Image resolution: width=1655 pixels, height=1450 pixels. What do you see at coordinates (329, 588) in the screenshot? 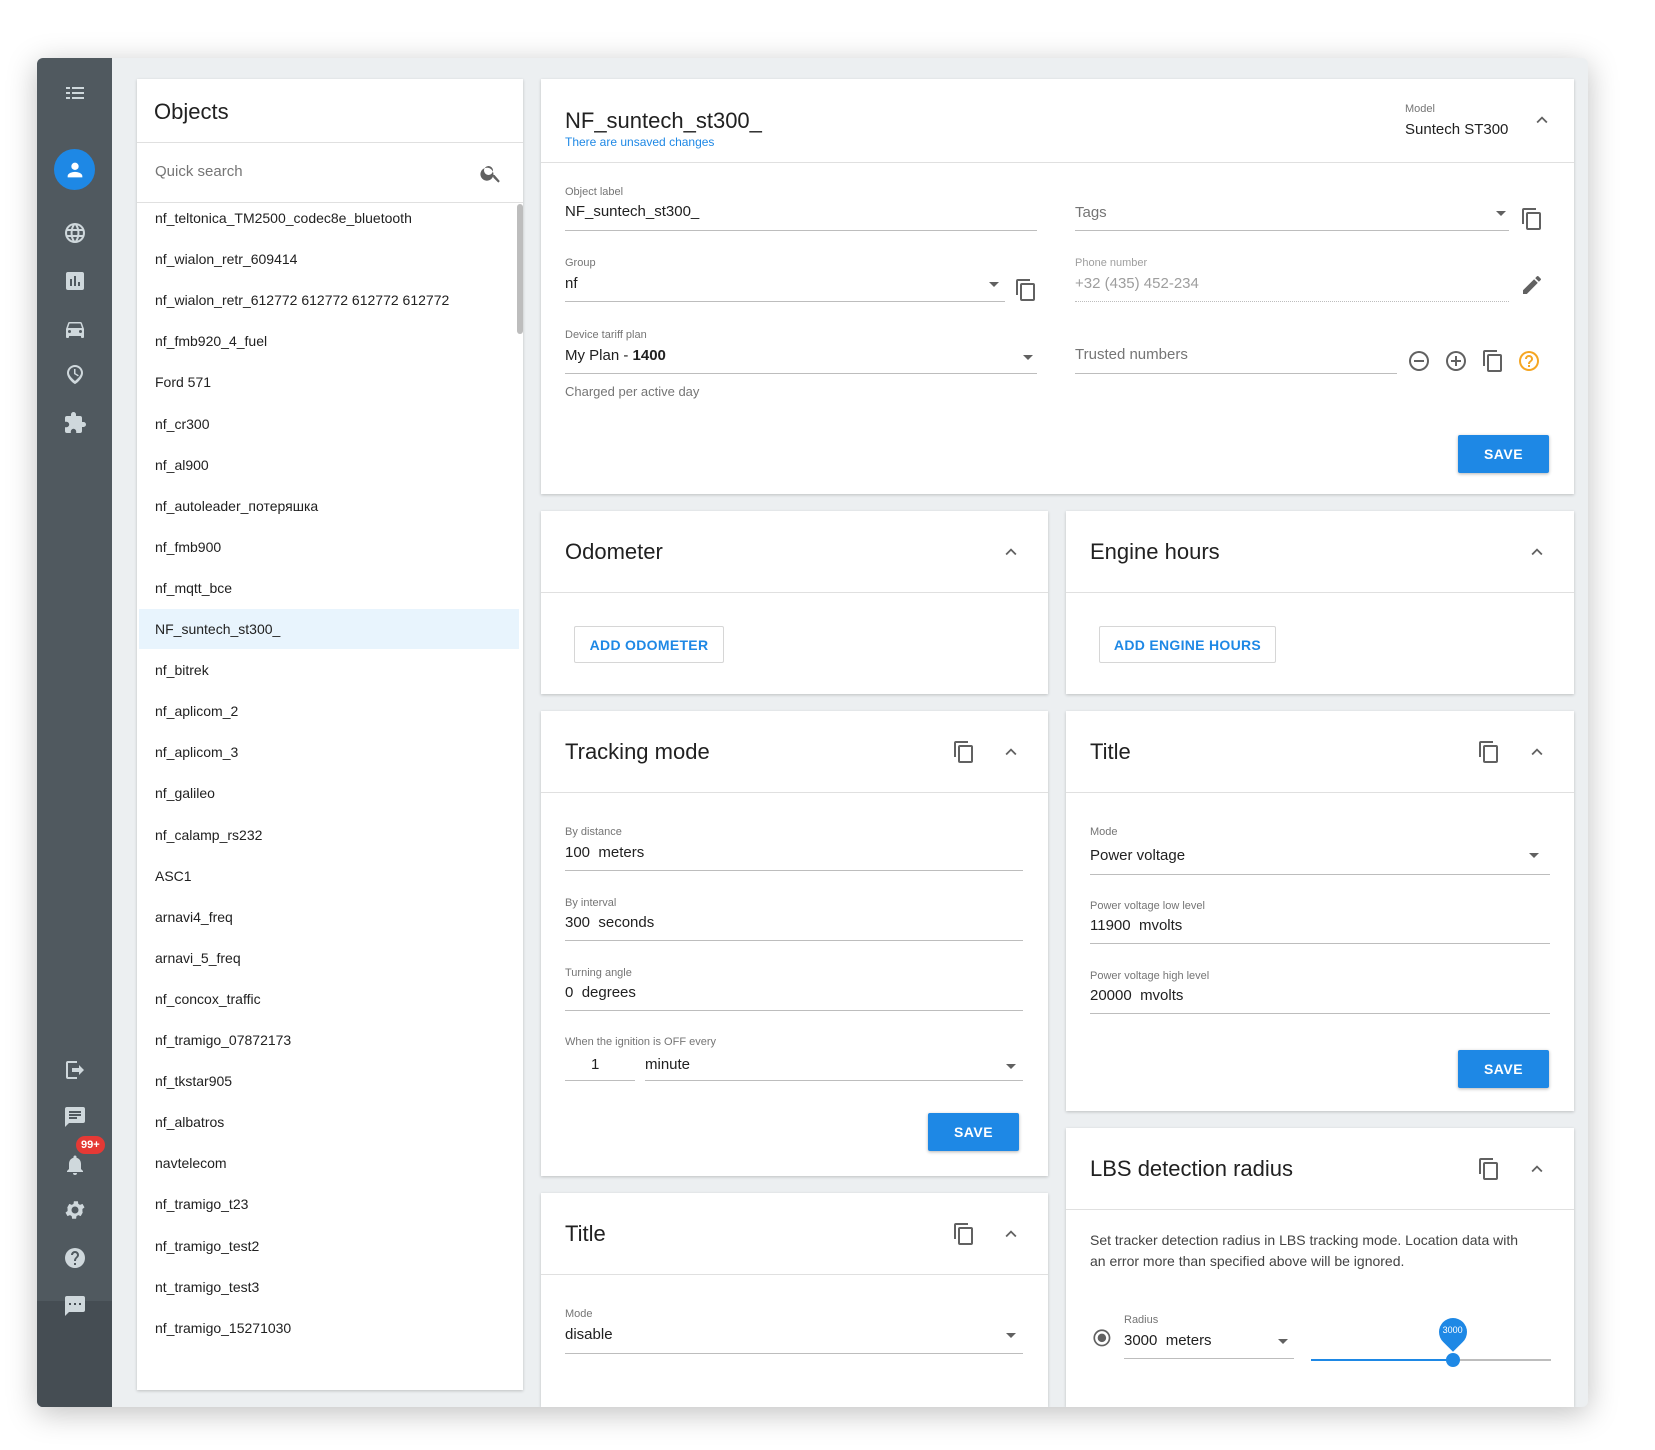
I see `object-list-item: nf_mqtt_bce` at bounding box center [329, 588].